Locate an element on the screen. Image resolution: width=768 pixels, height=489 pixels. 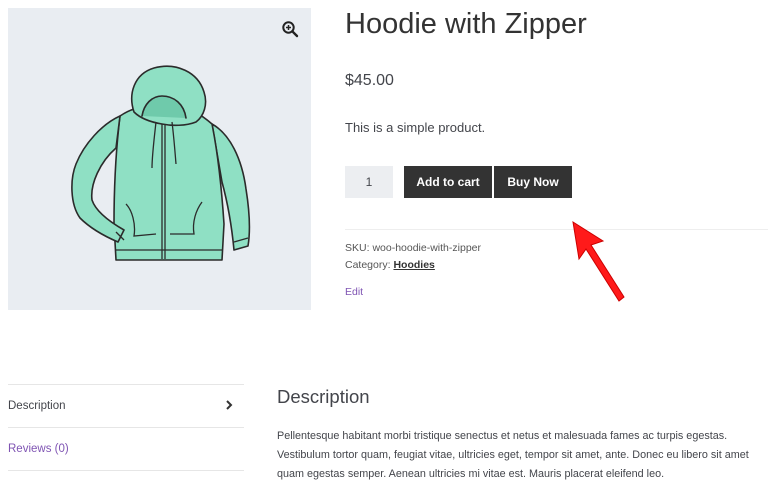
sku-label: SKU: is located at coordinates (357, 248).